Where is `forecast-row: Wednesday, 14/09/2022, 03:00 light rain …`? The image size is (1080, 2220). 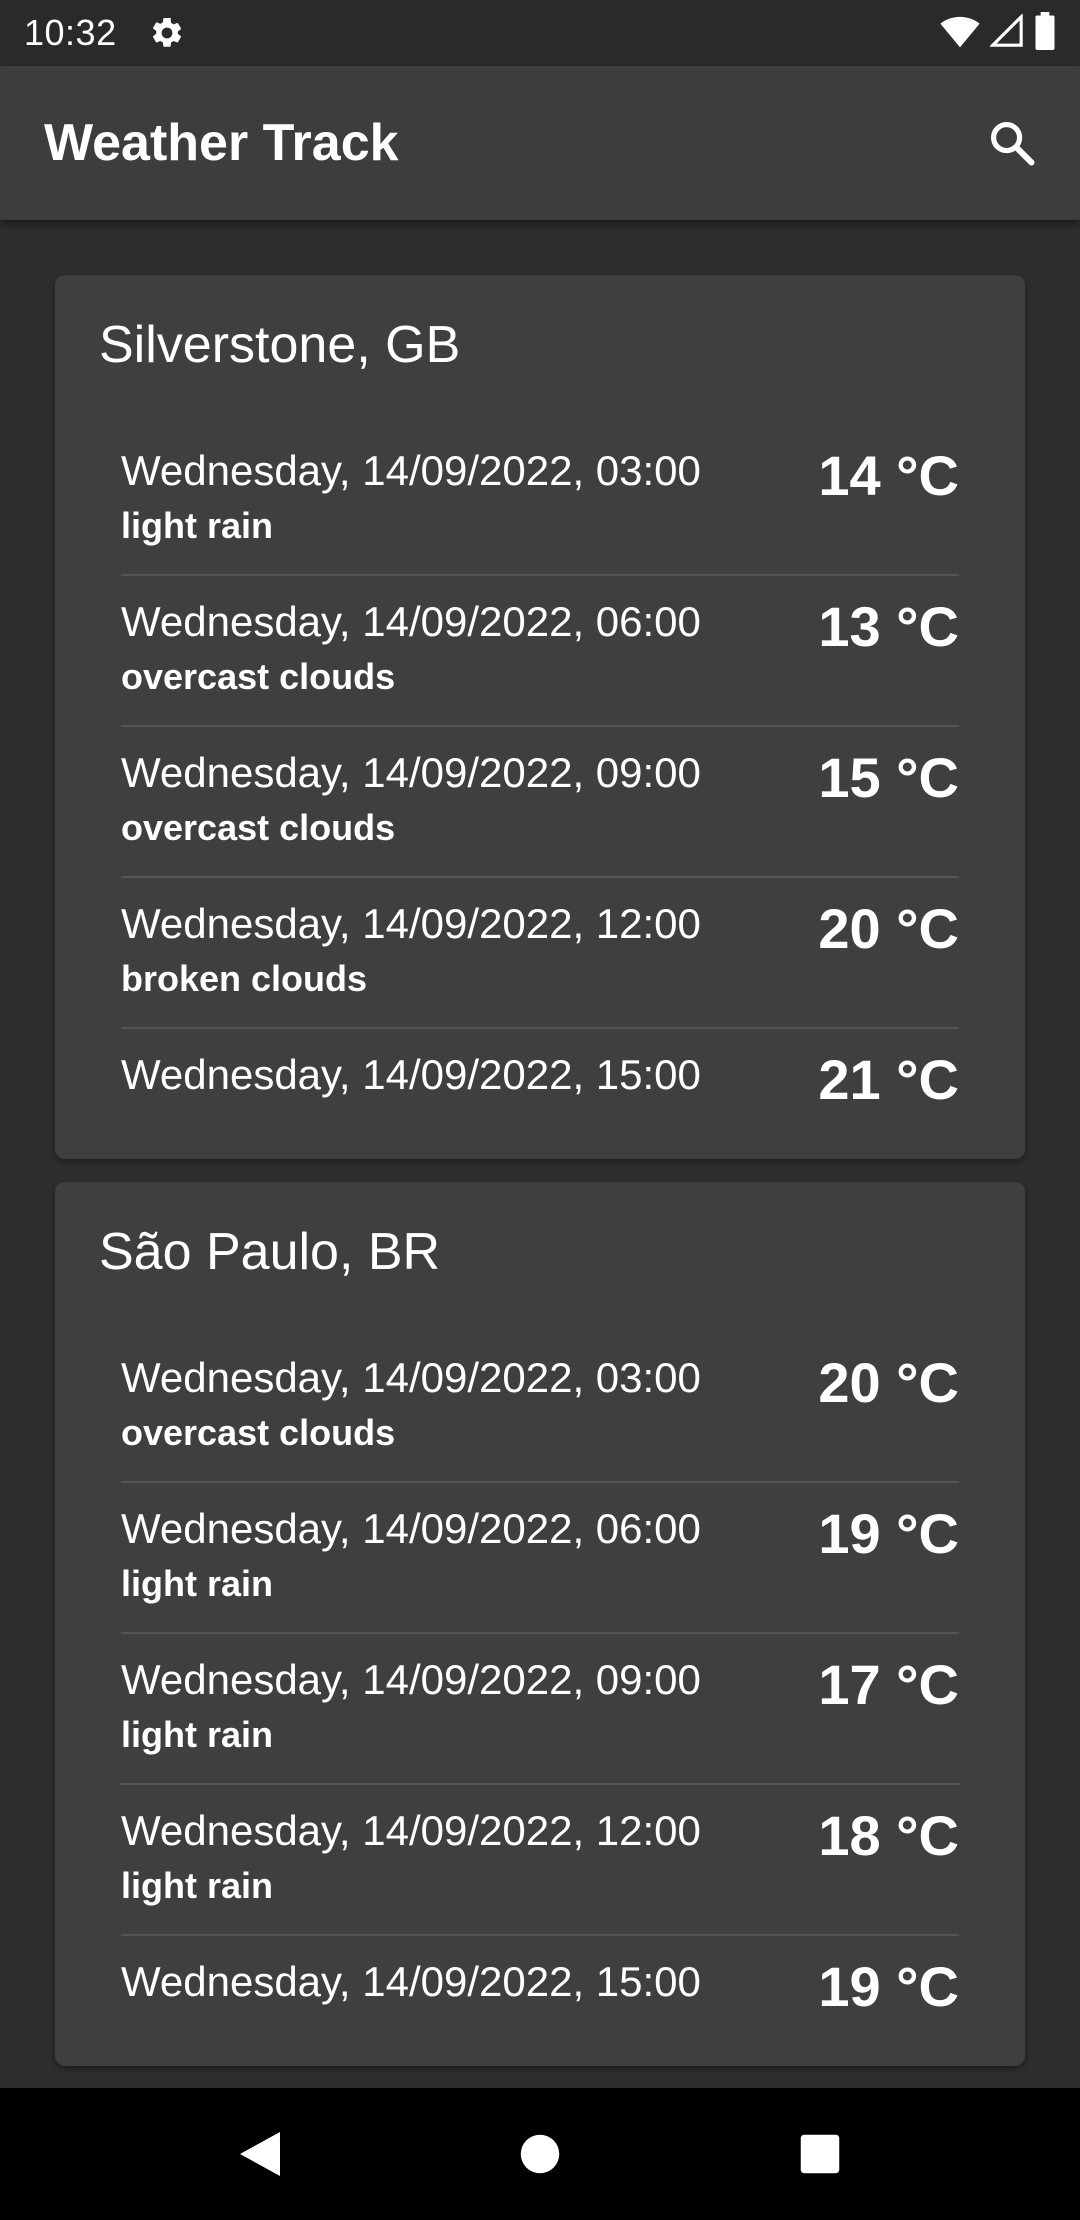 forecast-row: Wednesday, 14/09/2022, 03:00 light rain … is located at coordinates (540, 500).